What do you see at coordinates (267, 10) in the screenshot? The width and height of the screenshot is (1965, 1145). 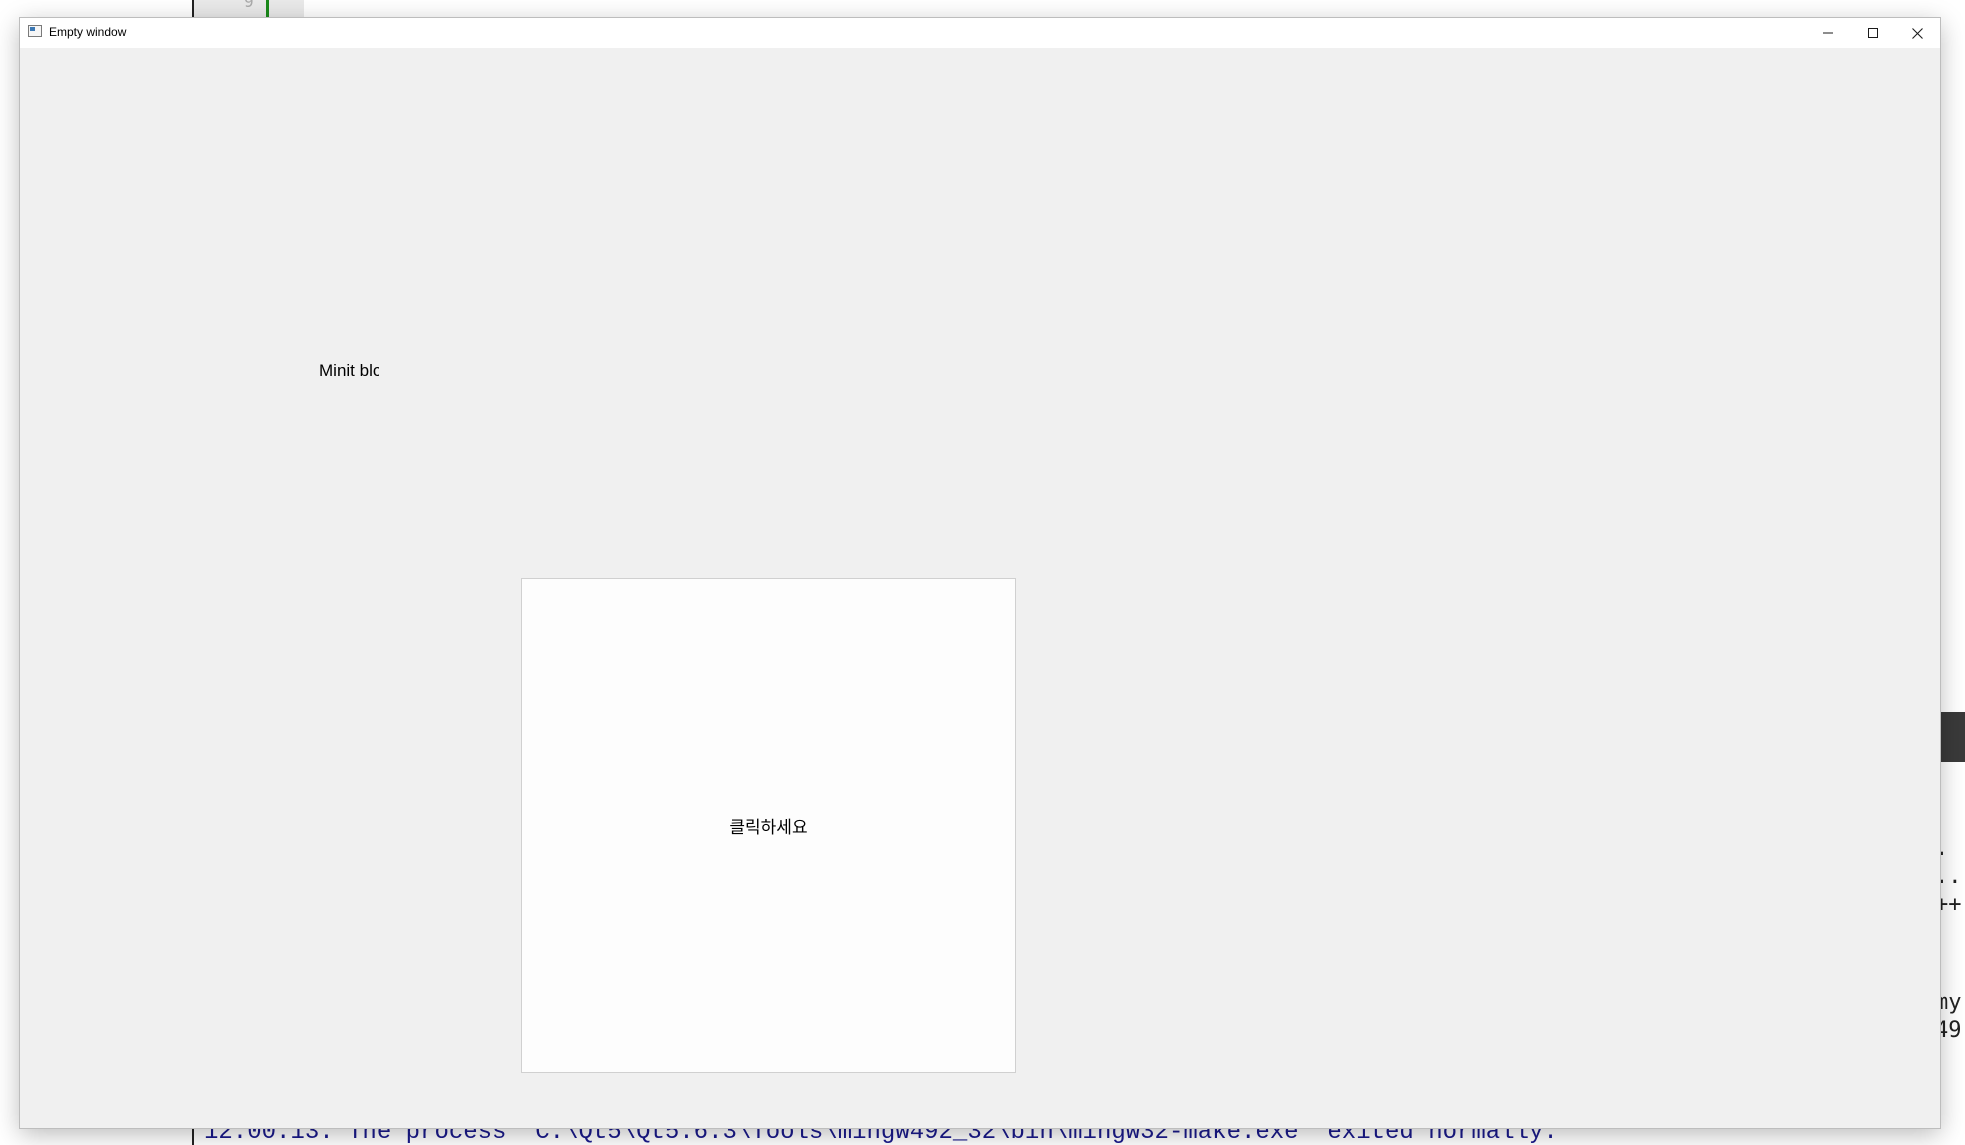 I see `background-change-marker` at bounding box center [267, 10].